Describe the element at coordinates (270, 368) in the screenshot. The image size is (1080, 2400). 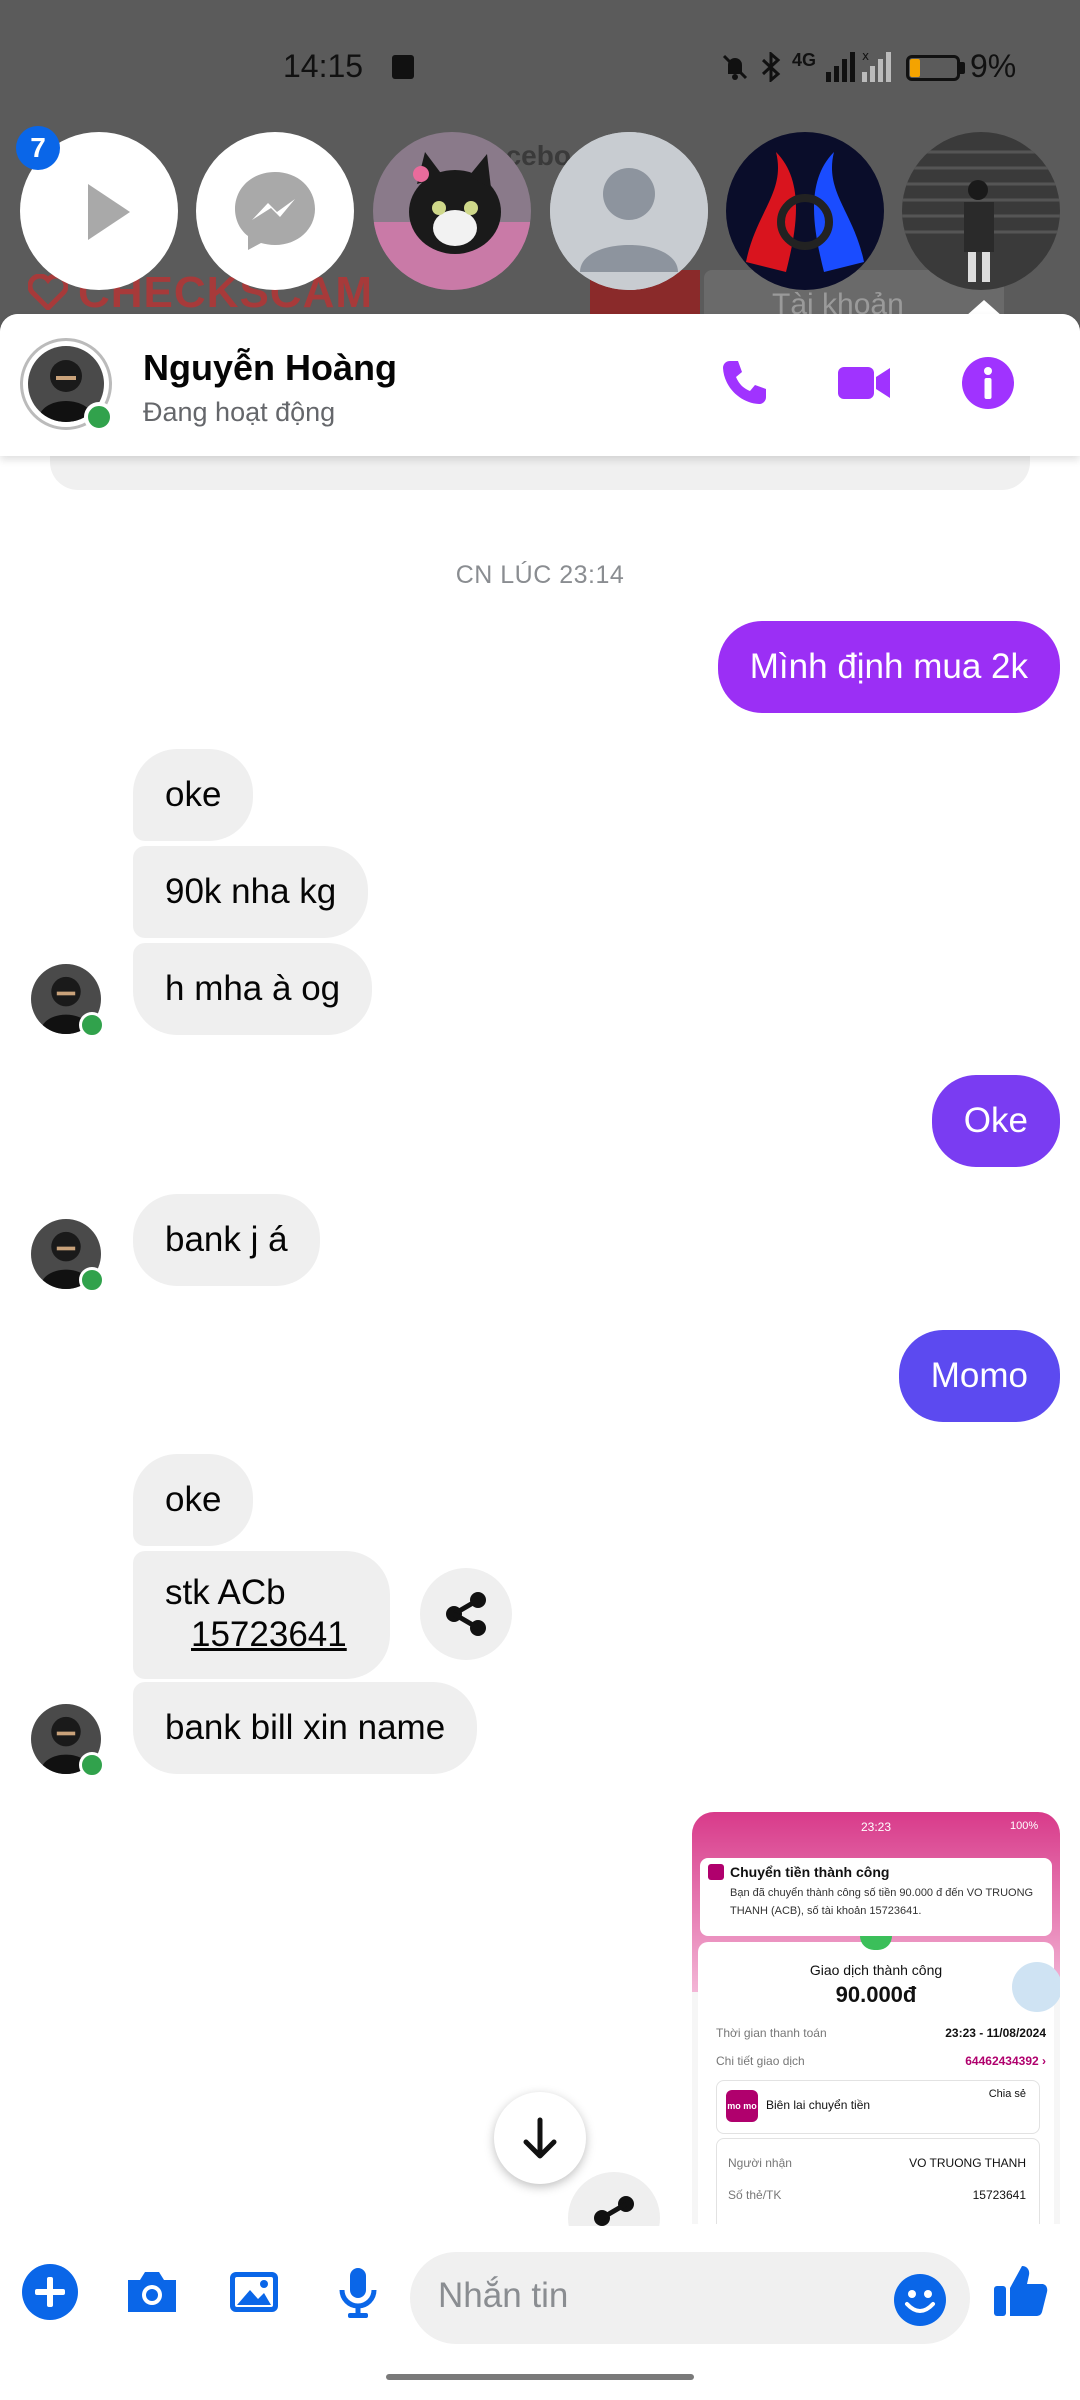
I see `contact-name: Nguyễn Hoàng` at that location.